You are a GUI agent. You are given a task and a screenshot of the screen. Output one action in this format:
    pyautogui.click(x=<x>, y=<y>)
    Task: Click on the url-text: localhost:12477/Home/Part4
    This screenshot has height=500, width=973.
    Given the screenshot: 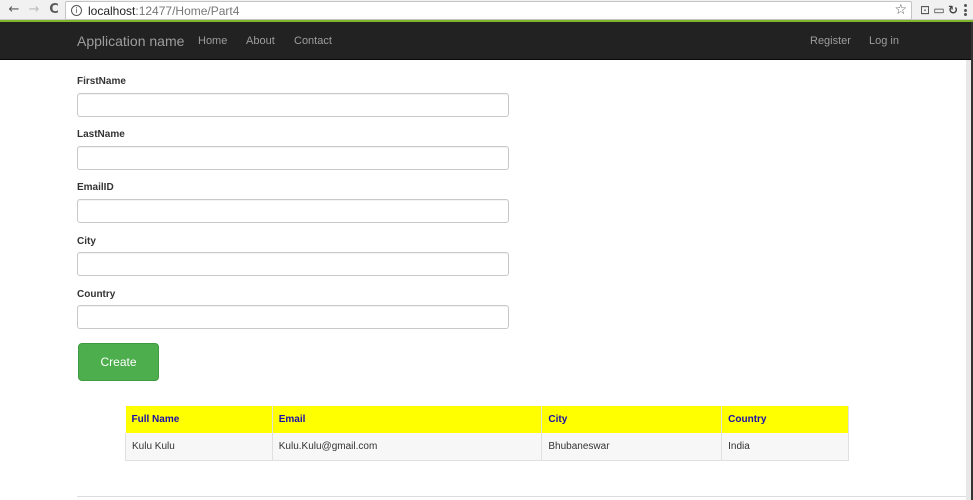 What is the action you would take?
    pyautogui.click(x=163, y=11)
    